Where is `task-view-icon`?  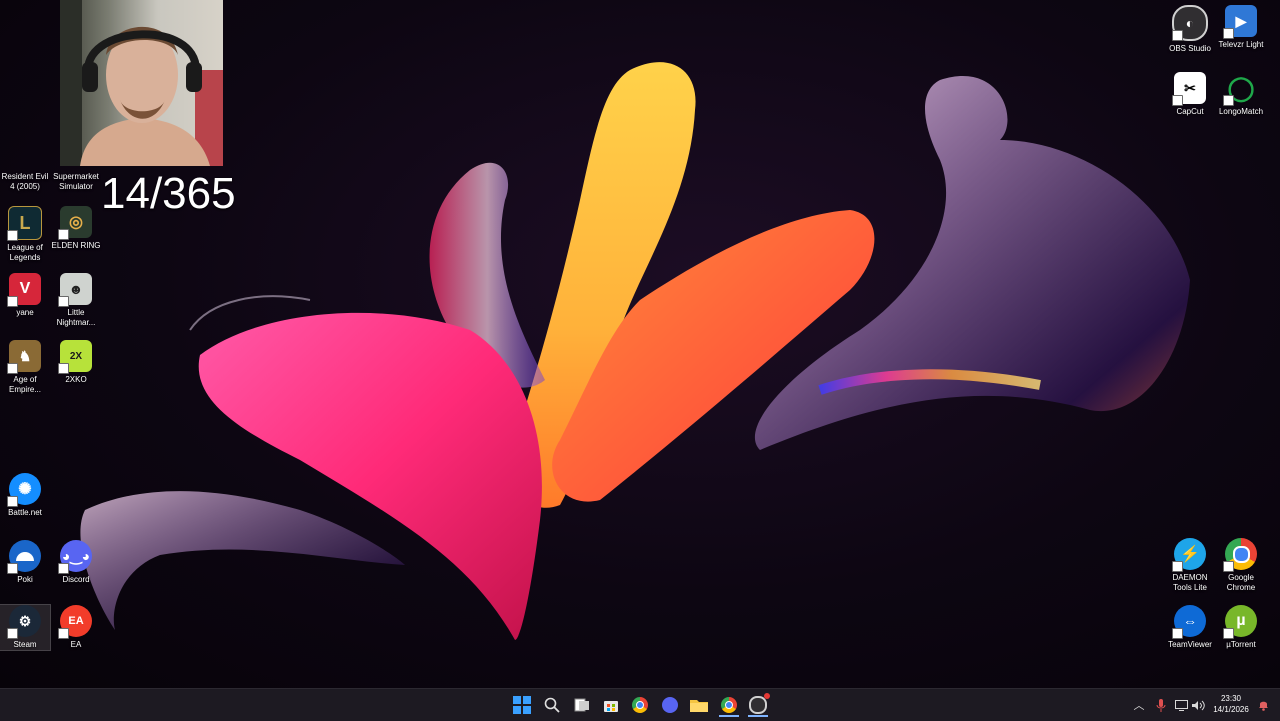
task-view-icon is located at coordinates (582, 705).